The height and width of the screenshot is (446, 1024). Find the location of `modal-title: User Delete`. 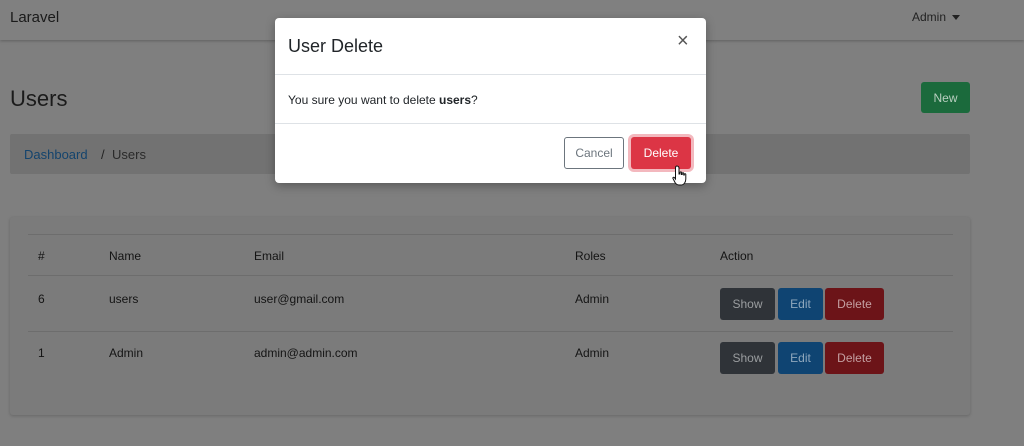

modal-title: User Delete is located at coordinates (336, 46).